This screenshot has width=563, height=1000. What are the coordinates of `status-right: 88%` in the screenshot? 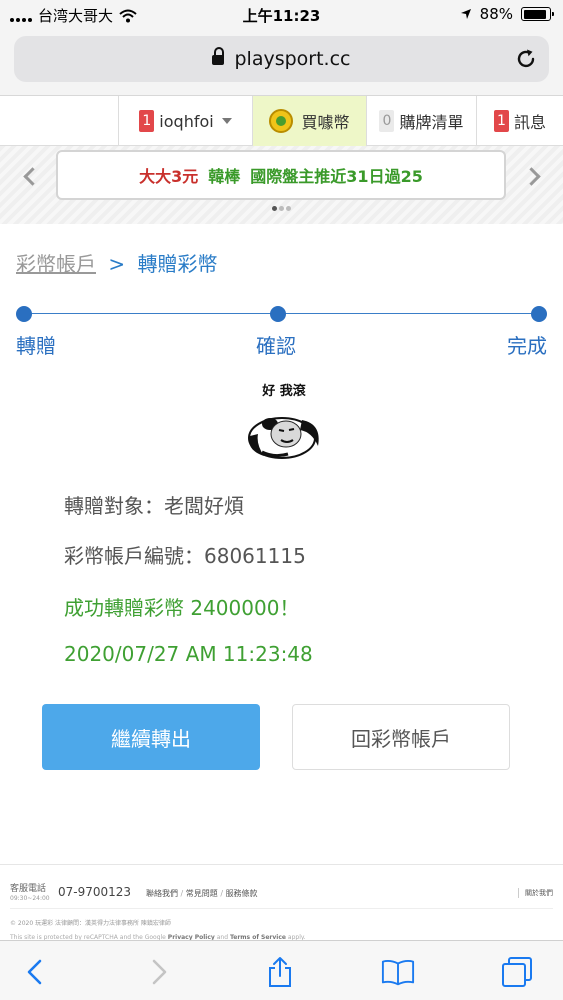 It's located at (507, 14).